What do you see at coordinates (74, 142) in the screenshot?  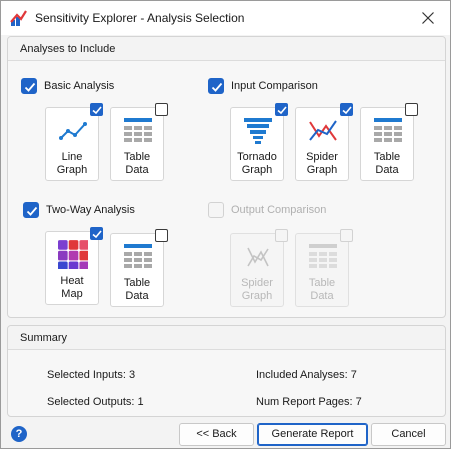 I see `basic-line-graph-tile: Line Graph` at bounding box center [74, 142].